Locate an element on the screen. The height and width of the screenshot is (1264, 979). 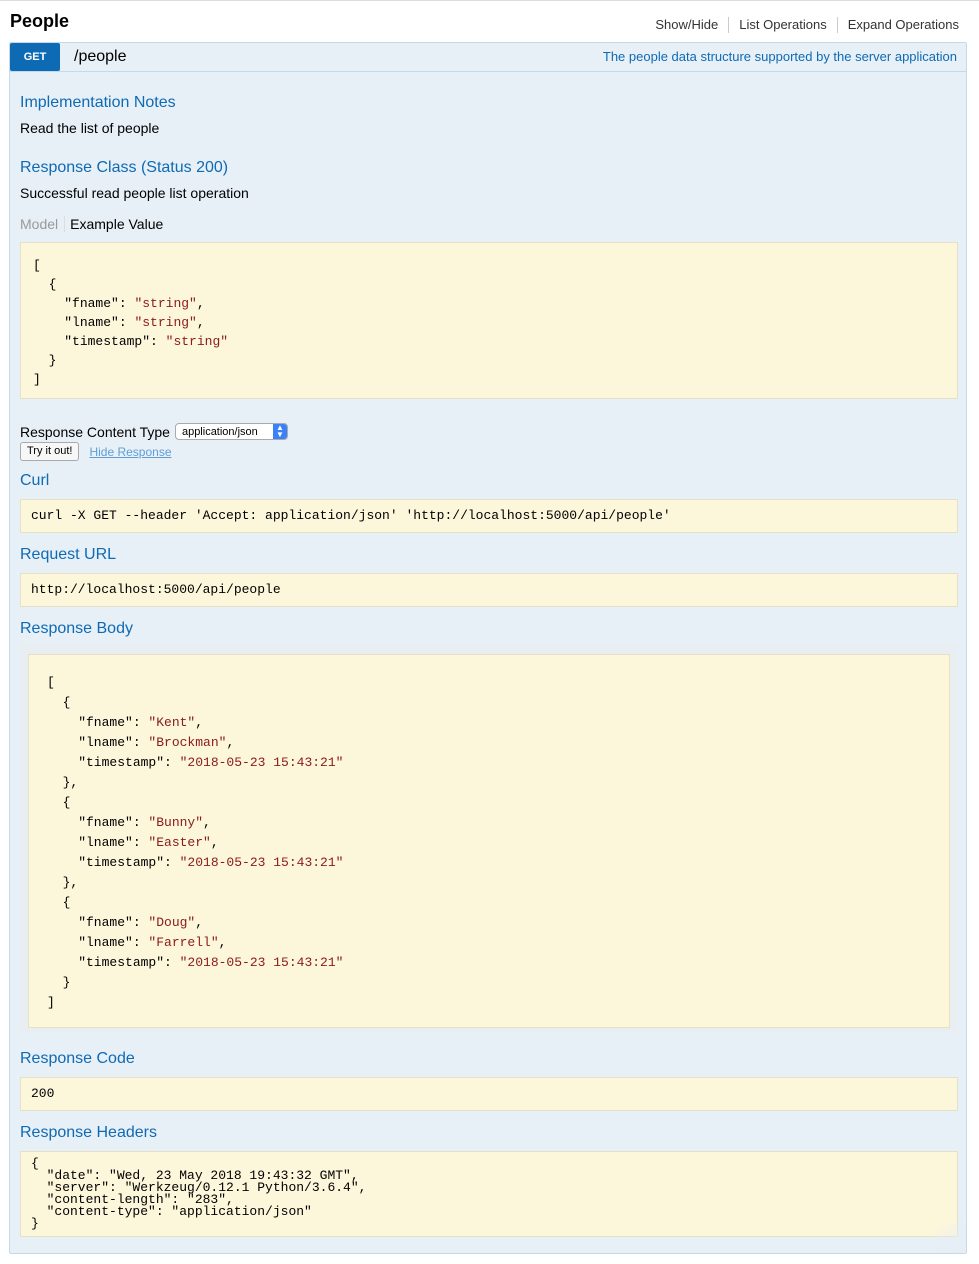
list-operations-link: List Operations is located at coordinates (782, 25).